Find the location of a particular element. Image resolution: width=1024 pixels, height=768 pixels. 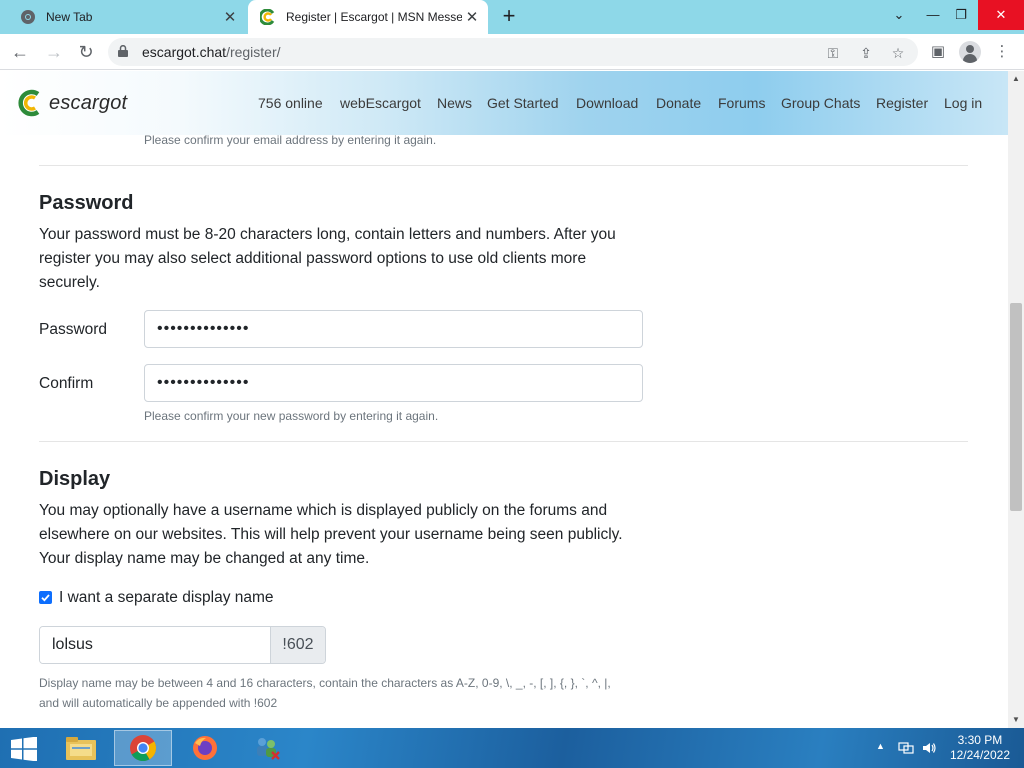

taskbar-chrome is located at coordinates (143, 748).